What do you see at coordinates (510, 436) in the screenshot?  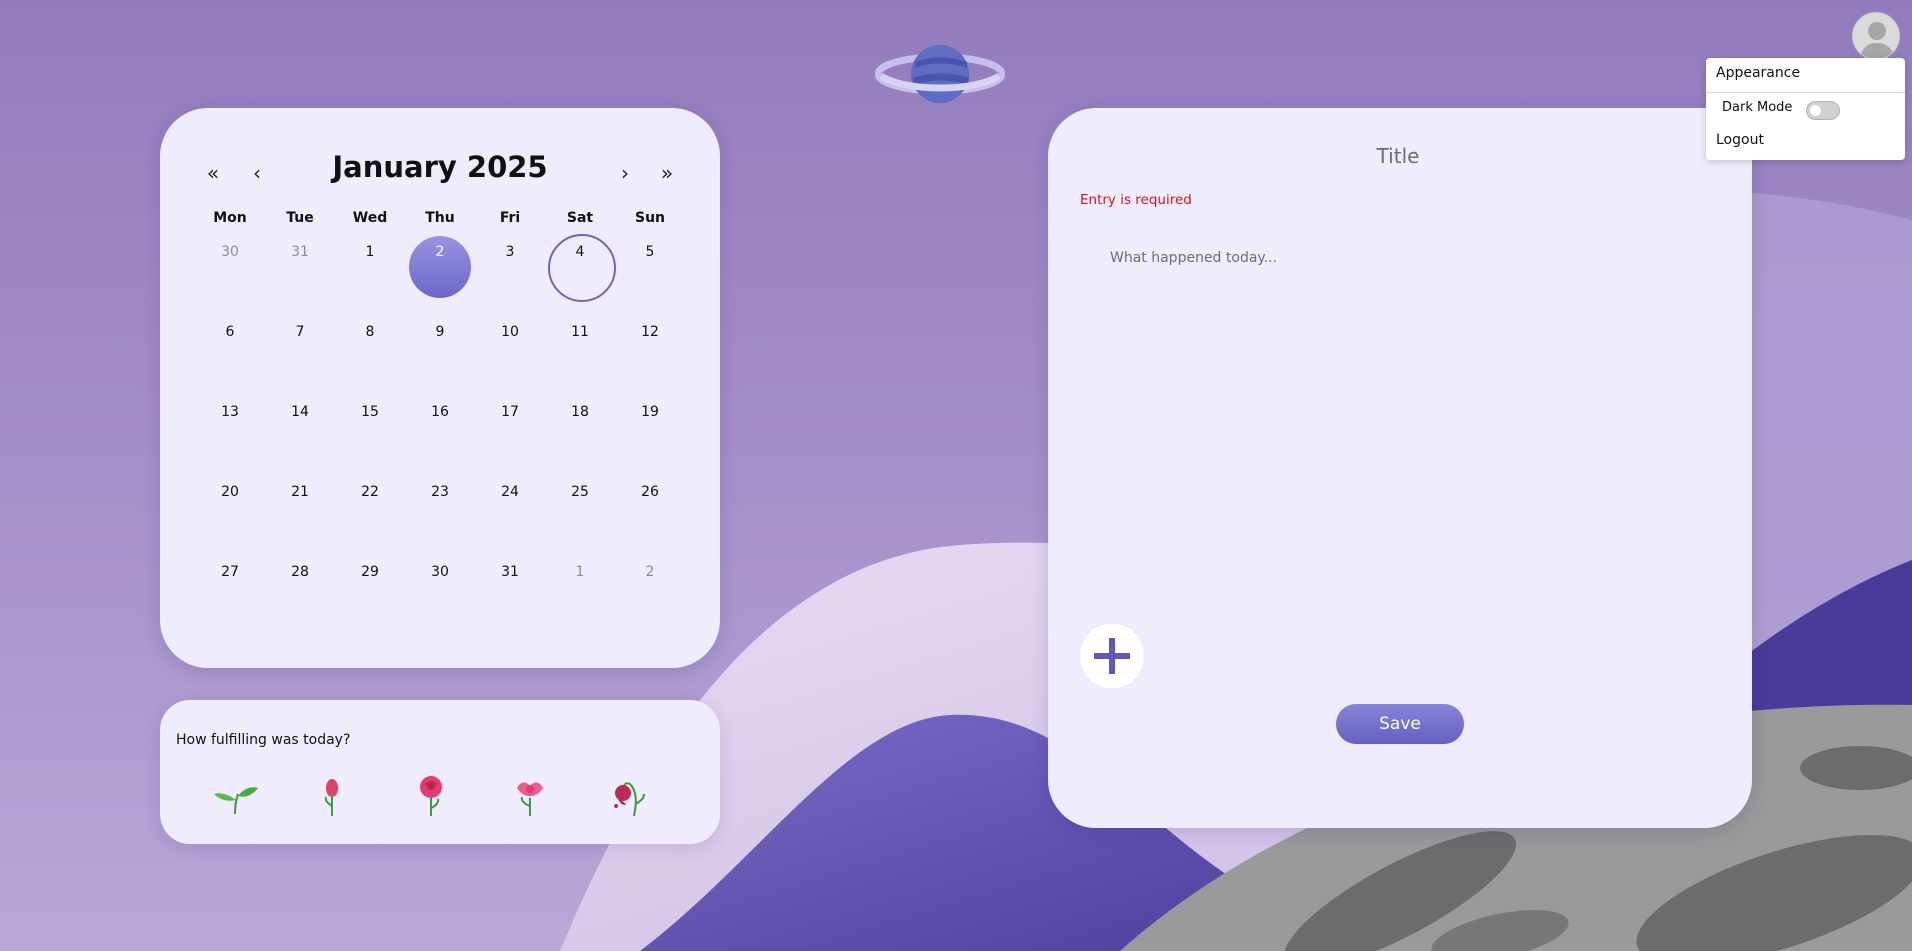 I see `calendar-day: 17` at bounding box center [510, 436].